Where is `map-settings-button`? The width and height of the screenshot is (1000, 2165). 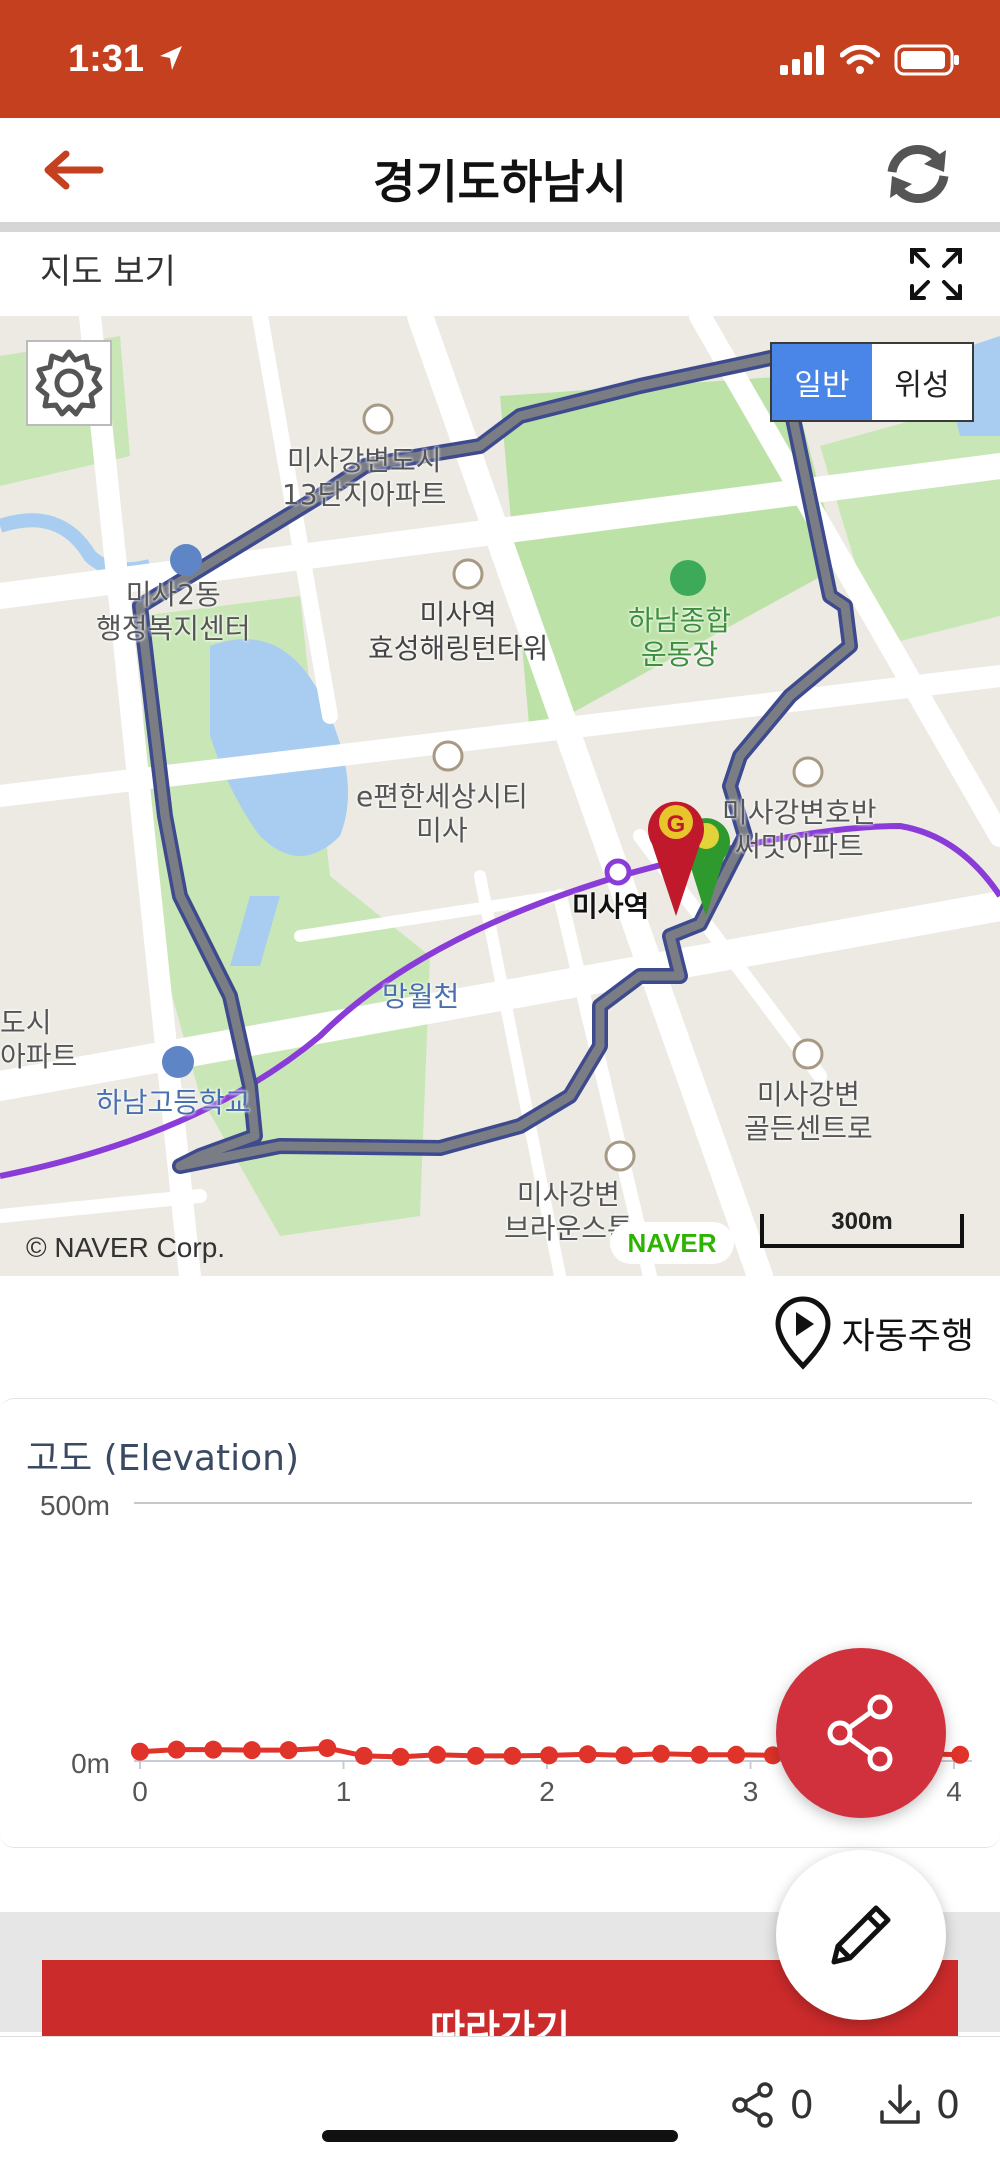
map-settings-button is located at coordinates (69, 383).